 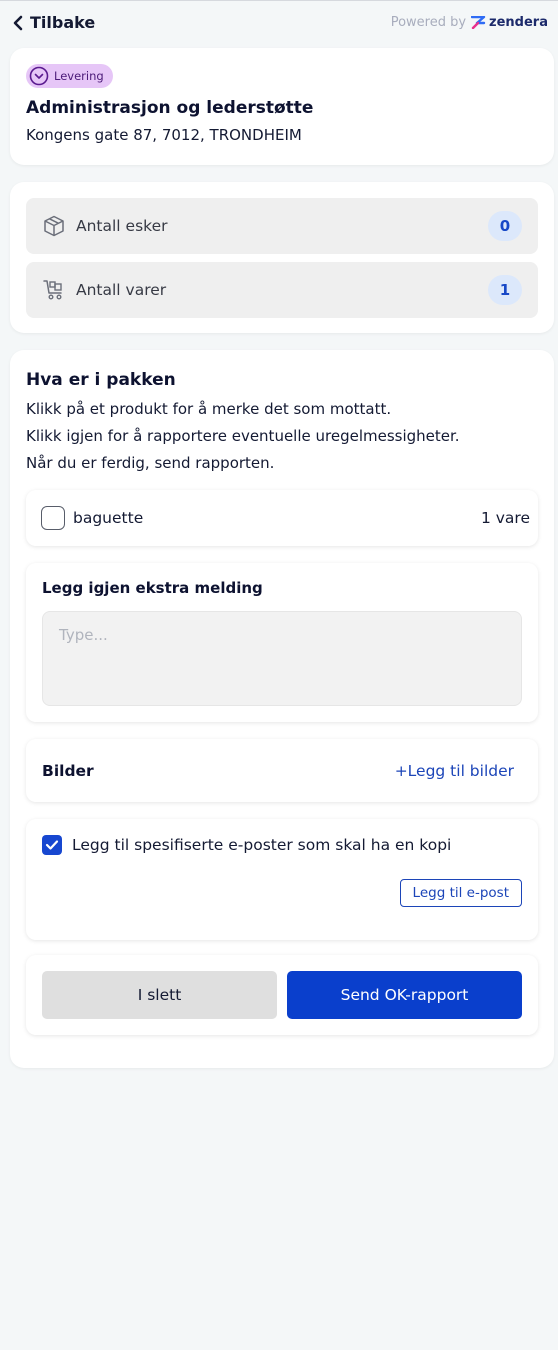 What do you see at coordinates (79, 76) in the screenshot?
I see `badge-label: Levering` at bounding box center [79, 76].